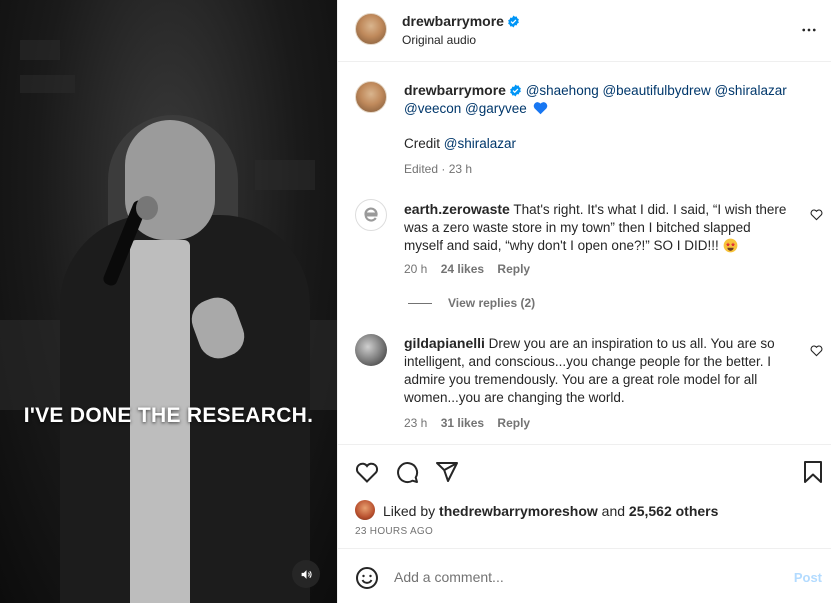  What do you see at coordinates (422, 143) in the screenshot?
I see `credit-label: Credit` at bounding box center [422, 143].